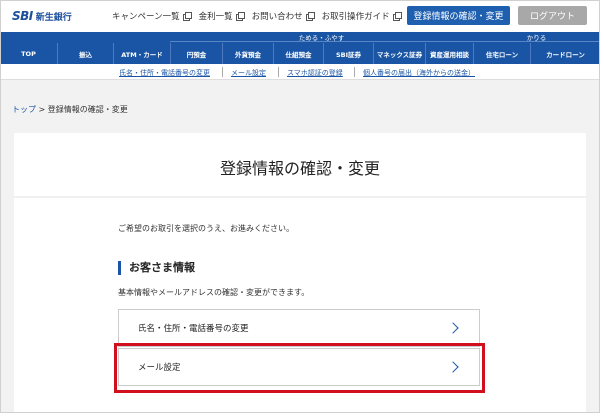 Image resolution: width=600 pixels, height=413 pixels. What do you see at coordinates (501, 53) in the screenshot?
I see `nav-item-housing-loan: 住宅ローン` at bounding box center [501, 53].